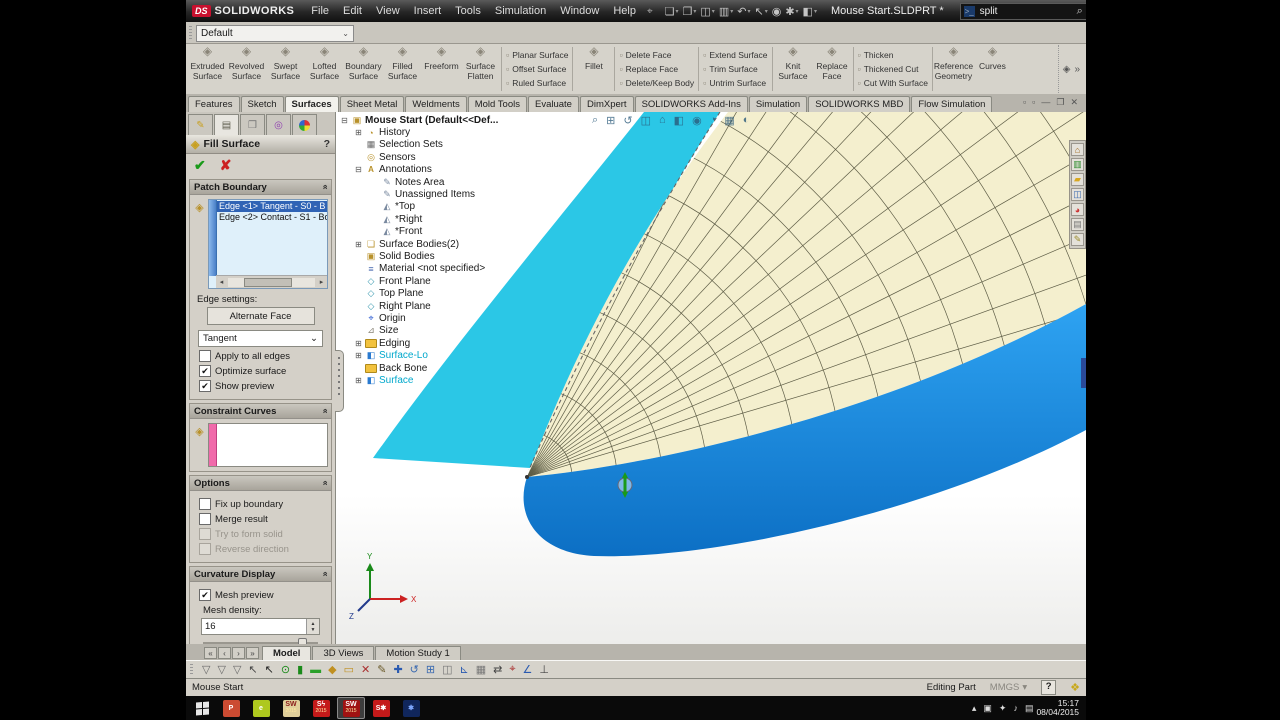  Describe the element at coordinates (332, 669) in the screenshot. I see `tool-icon-8: ◆` at that location.